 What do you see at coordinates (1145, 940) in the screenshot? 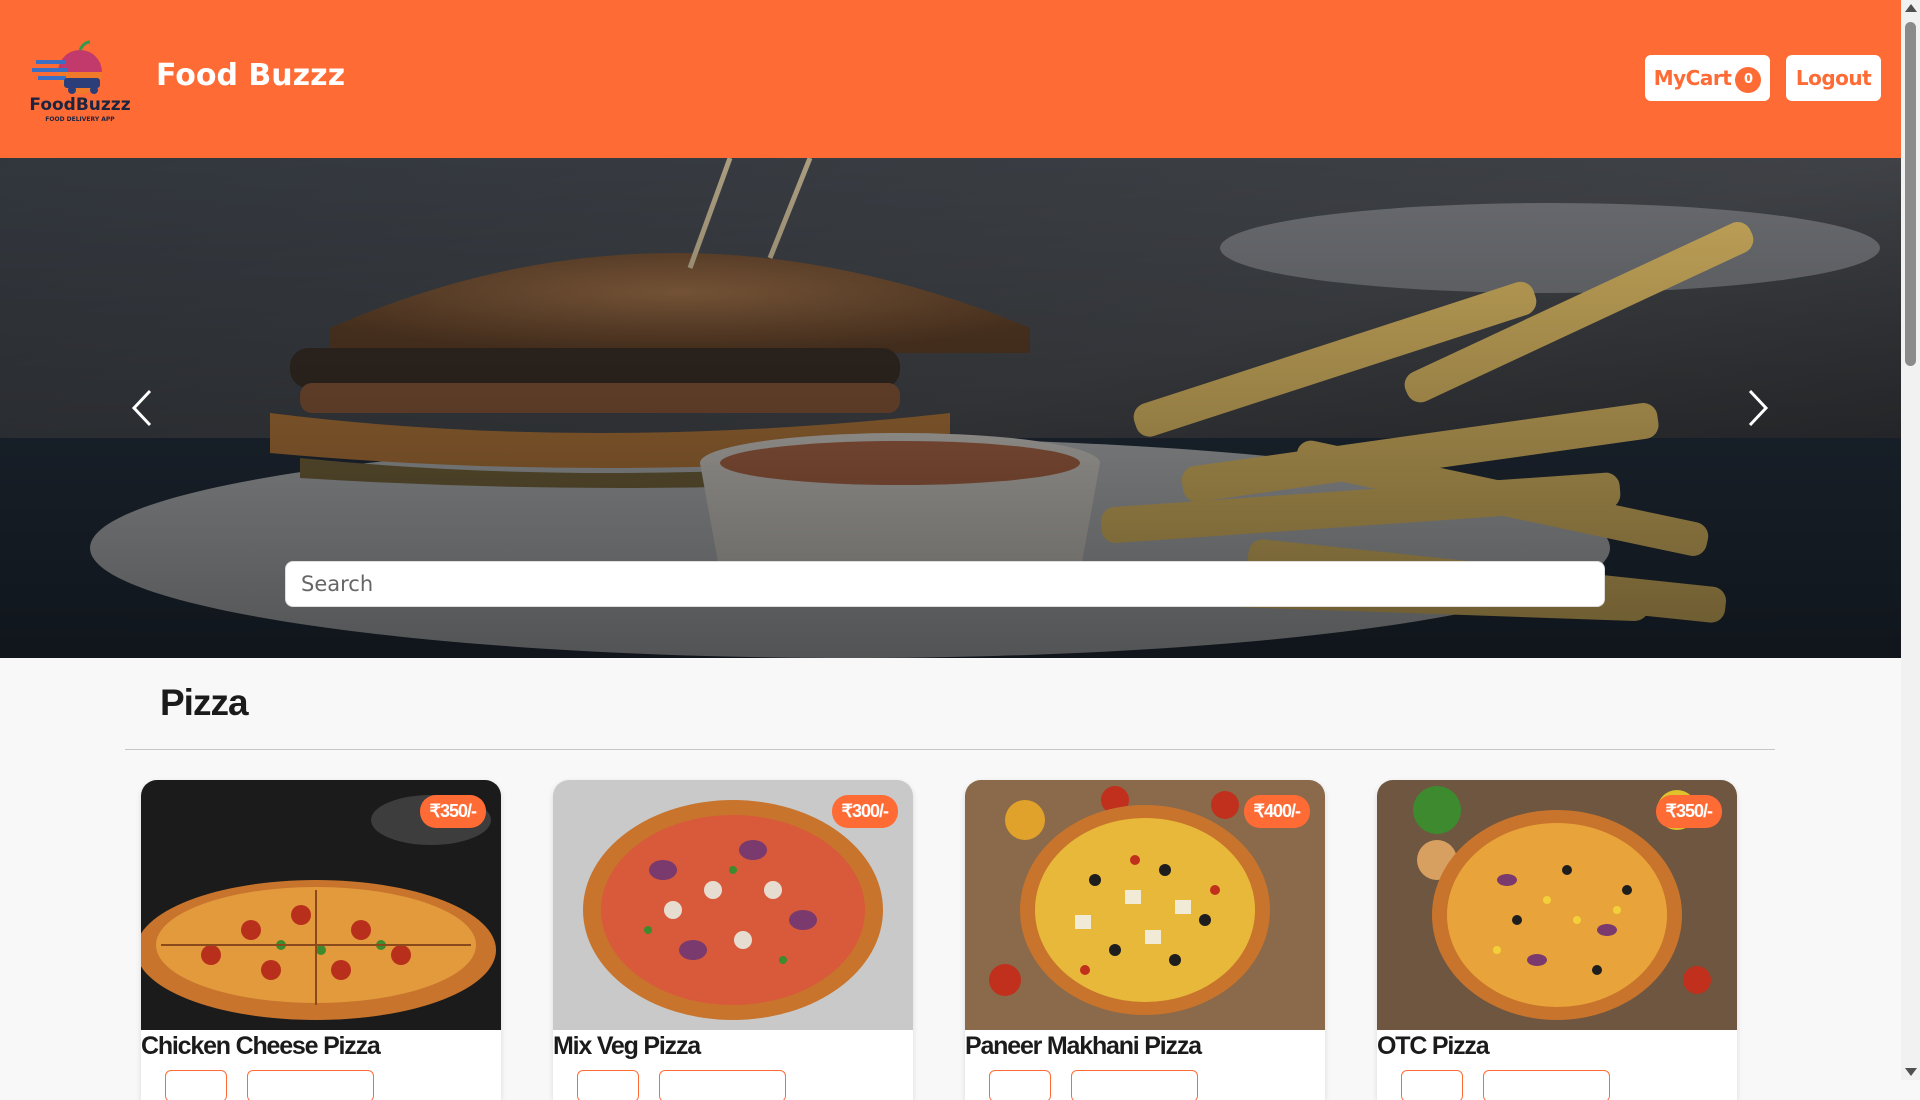
I see `food-card: ₹400/- Paneer Makhani Pizza` at bounding box center [1145, 940].